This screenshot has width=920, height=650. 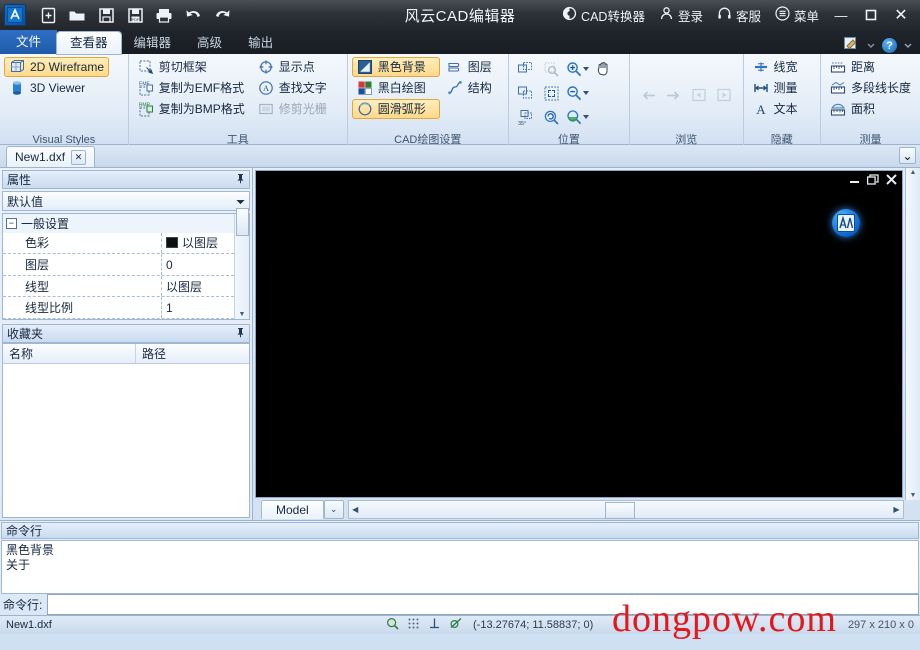 I want to click on mdi-close-button, so click(x=891, y=181).